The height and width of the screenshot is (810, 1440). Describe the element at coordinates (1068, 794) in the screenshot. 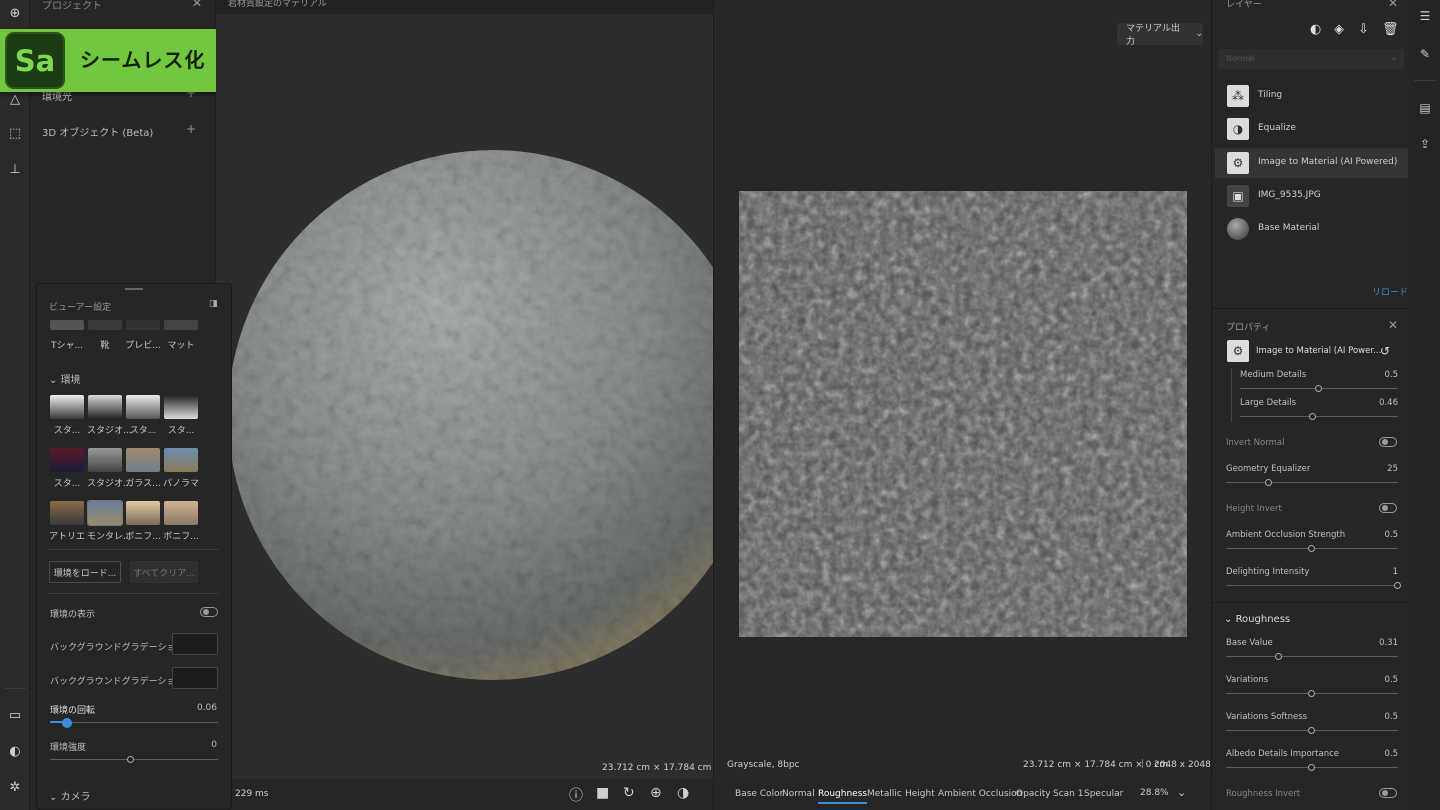

I see `channel-tab-scan-1: Scan 1` at that location.